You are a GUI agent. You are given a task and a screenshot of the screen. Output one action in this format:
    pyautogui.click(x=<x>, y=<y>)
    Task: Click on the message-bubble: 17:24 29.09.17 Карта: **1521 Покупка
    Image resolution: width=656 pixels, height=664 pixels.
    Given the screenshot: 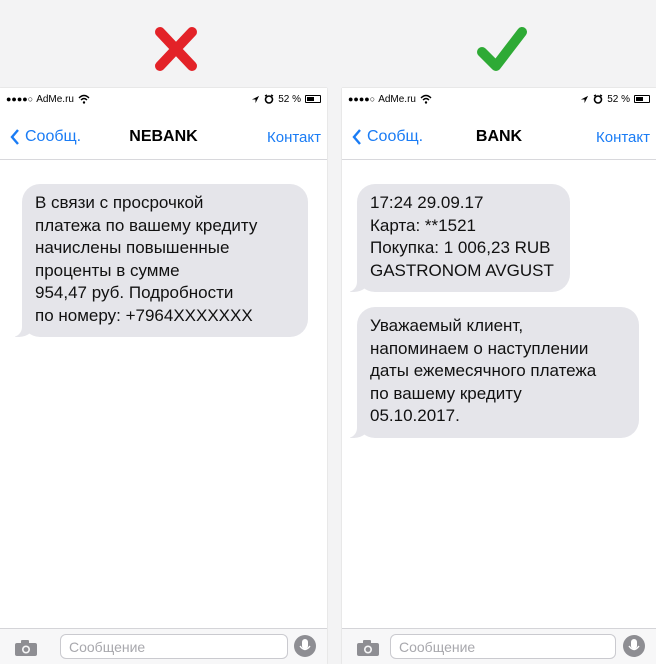 What is the action you would take?
    pyautogui.click(x=458, y=238)
    